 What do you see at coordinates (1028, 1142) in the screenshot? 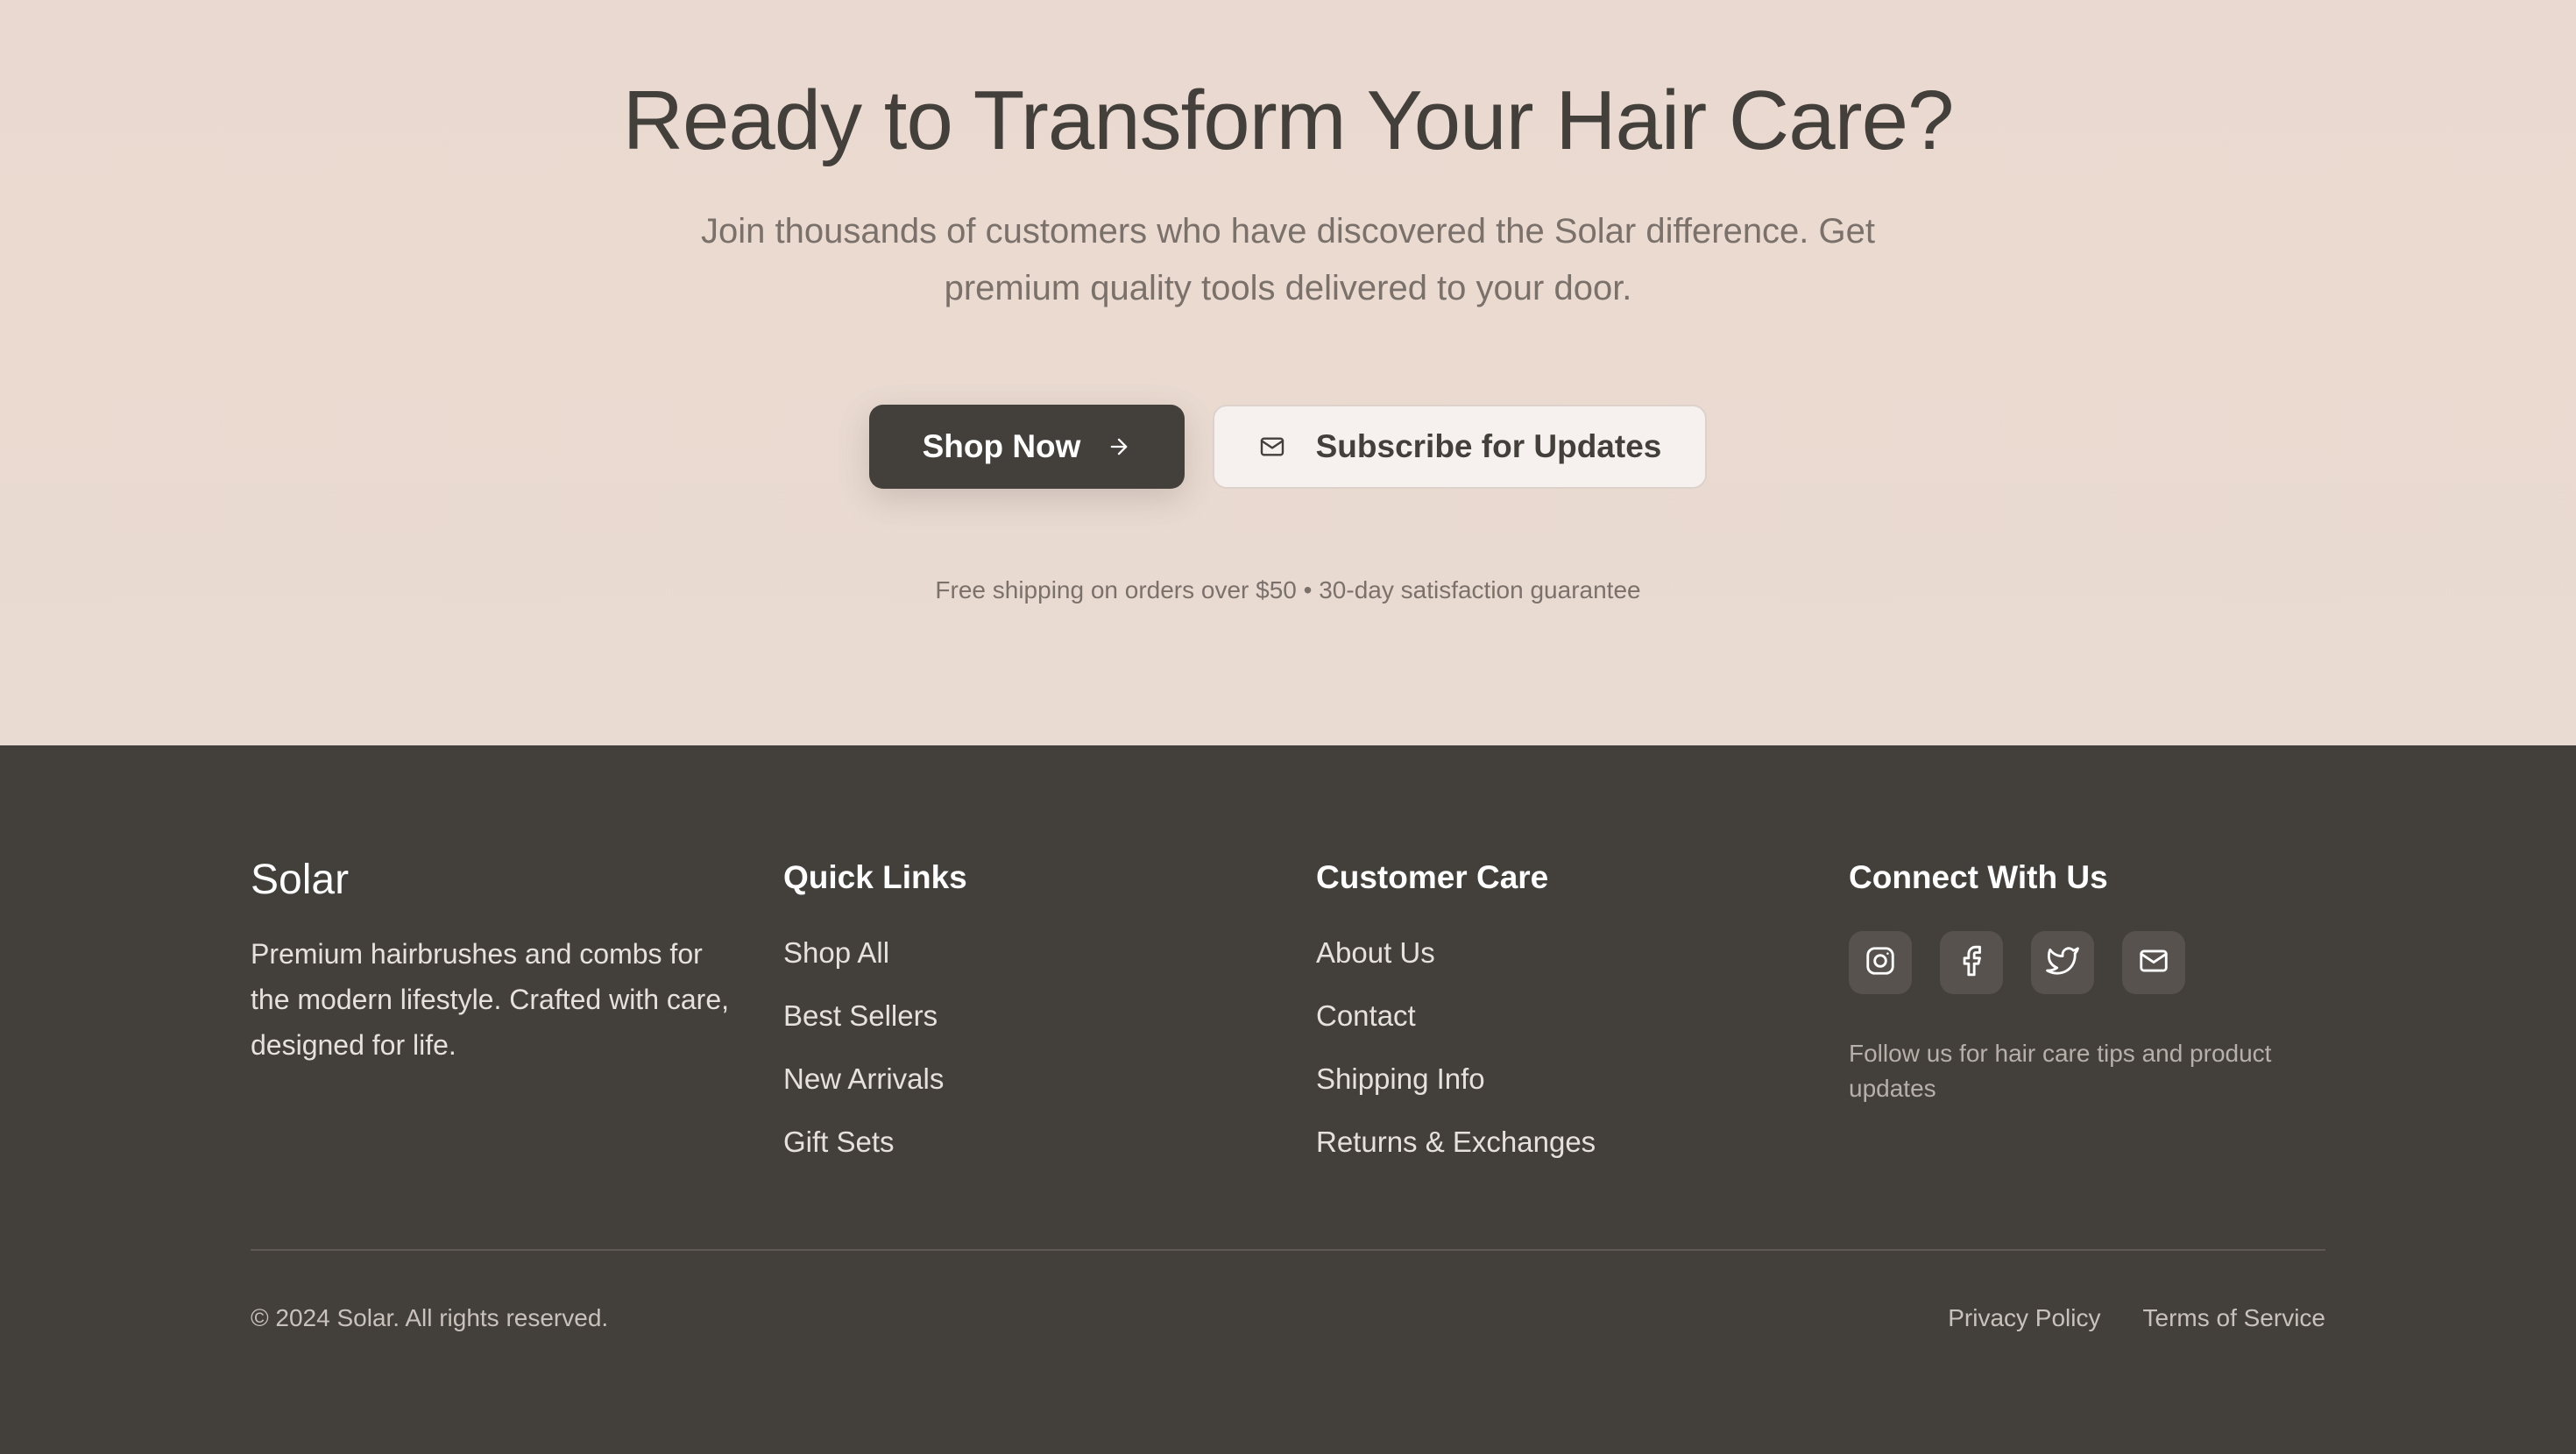
I see `footer-link-gift-sets: Gift Sets` at bounding box center [1028, 1142].